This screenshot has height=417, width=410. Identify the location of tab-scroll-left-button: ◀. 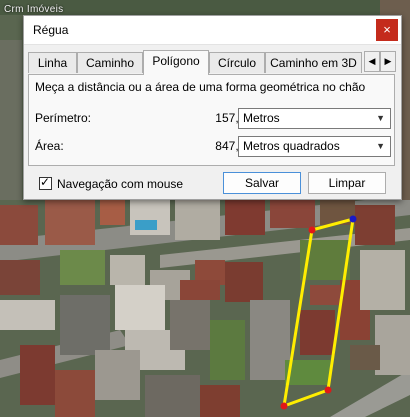
(372, 61).